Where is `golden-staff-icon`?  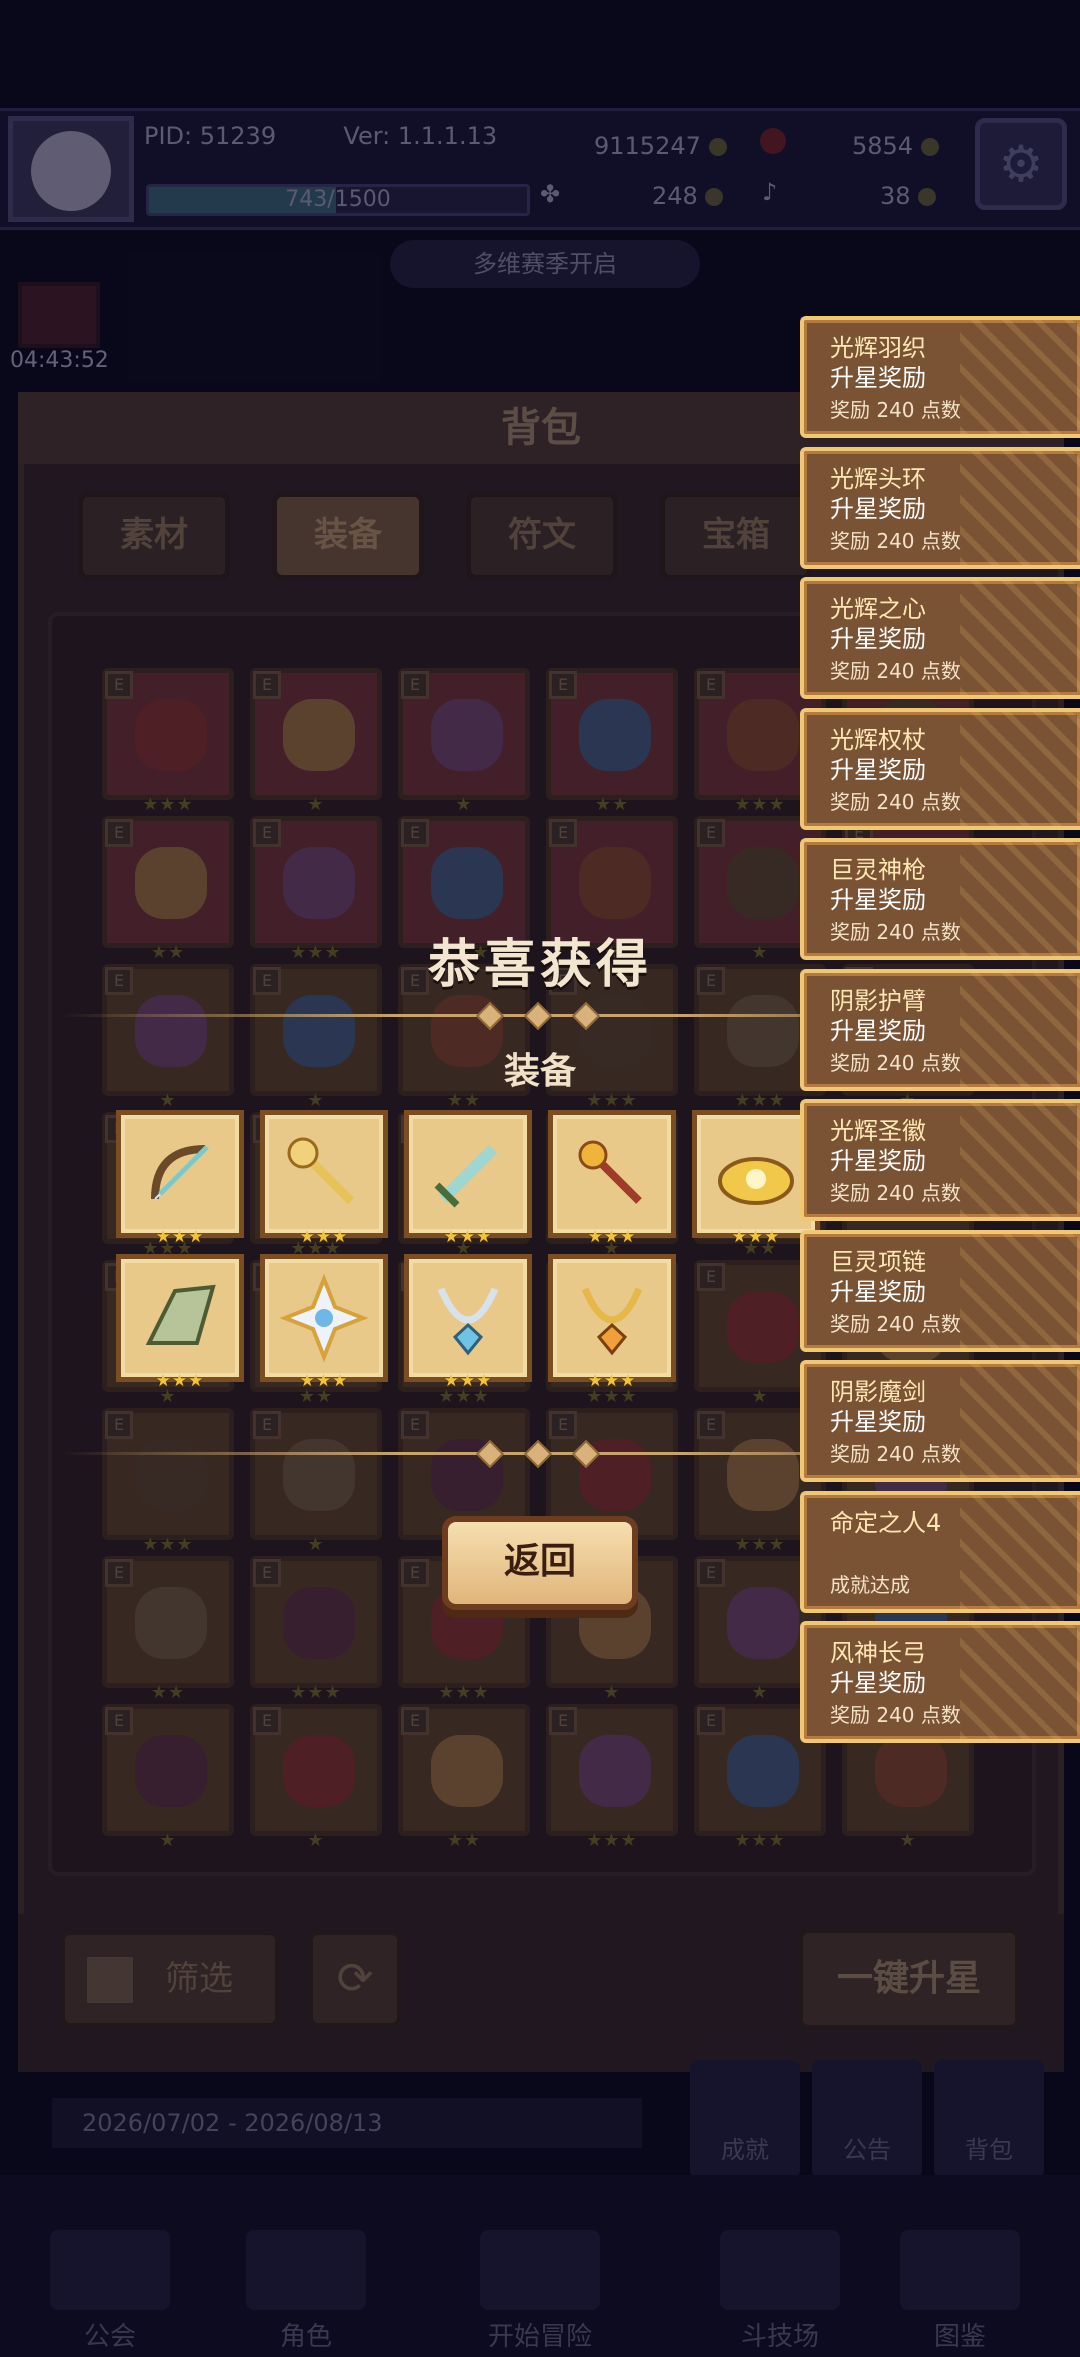
golden-staff-icon is located at coordinates (324, 1174).